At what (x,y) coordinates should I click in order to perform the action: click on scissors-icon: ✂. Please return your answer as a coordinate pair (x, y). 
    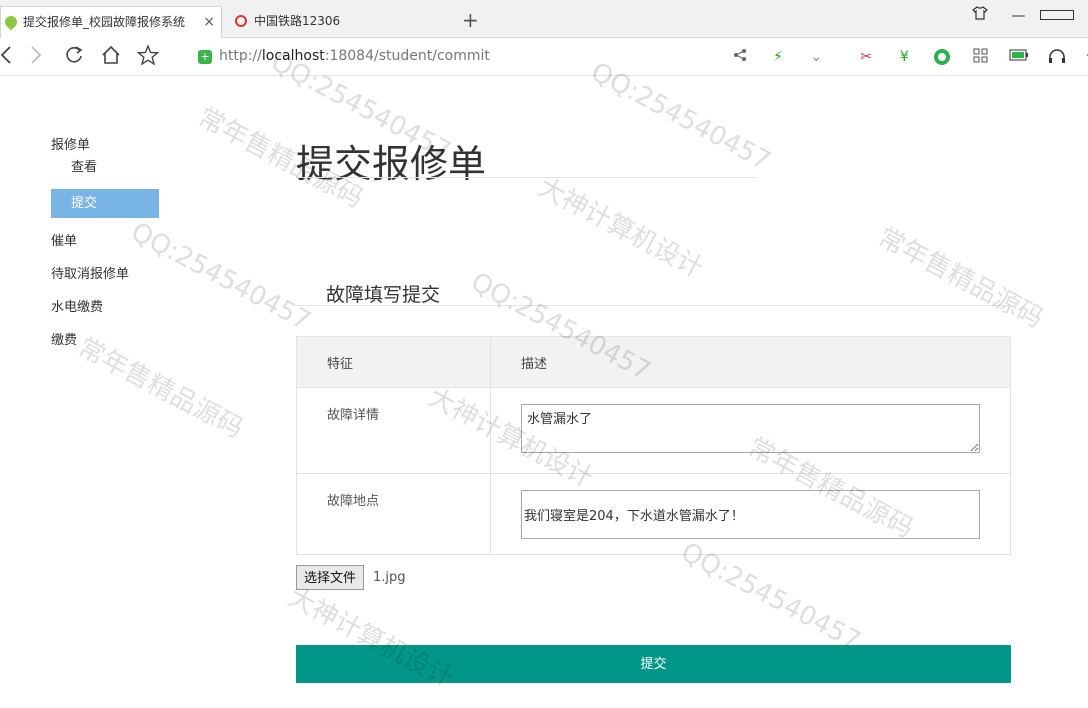
    Looking at the image, I should click on (866, 57).